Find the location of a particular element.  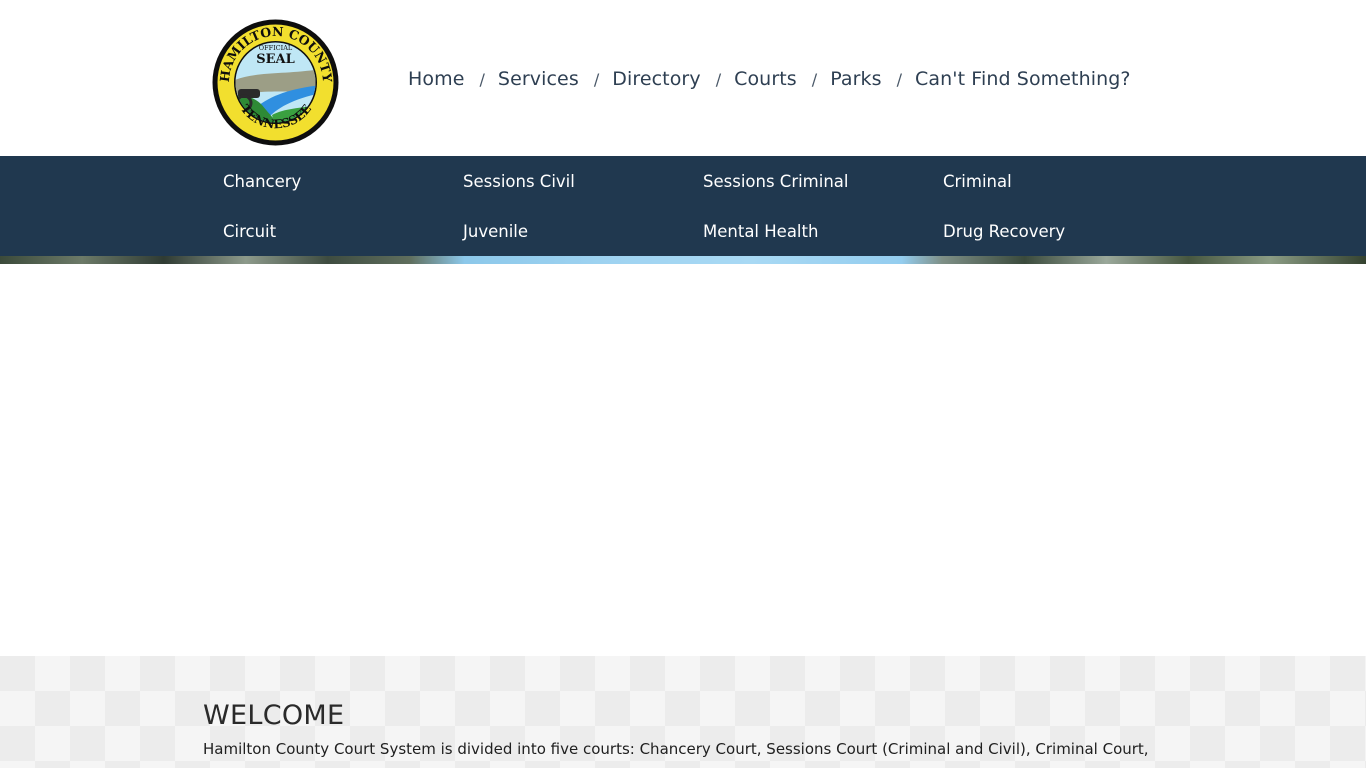

courts-nav-juvenile: Juvenile is located at coordinates (495, 231).